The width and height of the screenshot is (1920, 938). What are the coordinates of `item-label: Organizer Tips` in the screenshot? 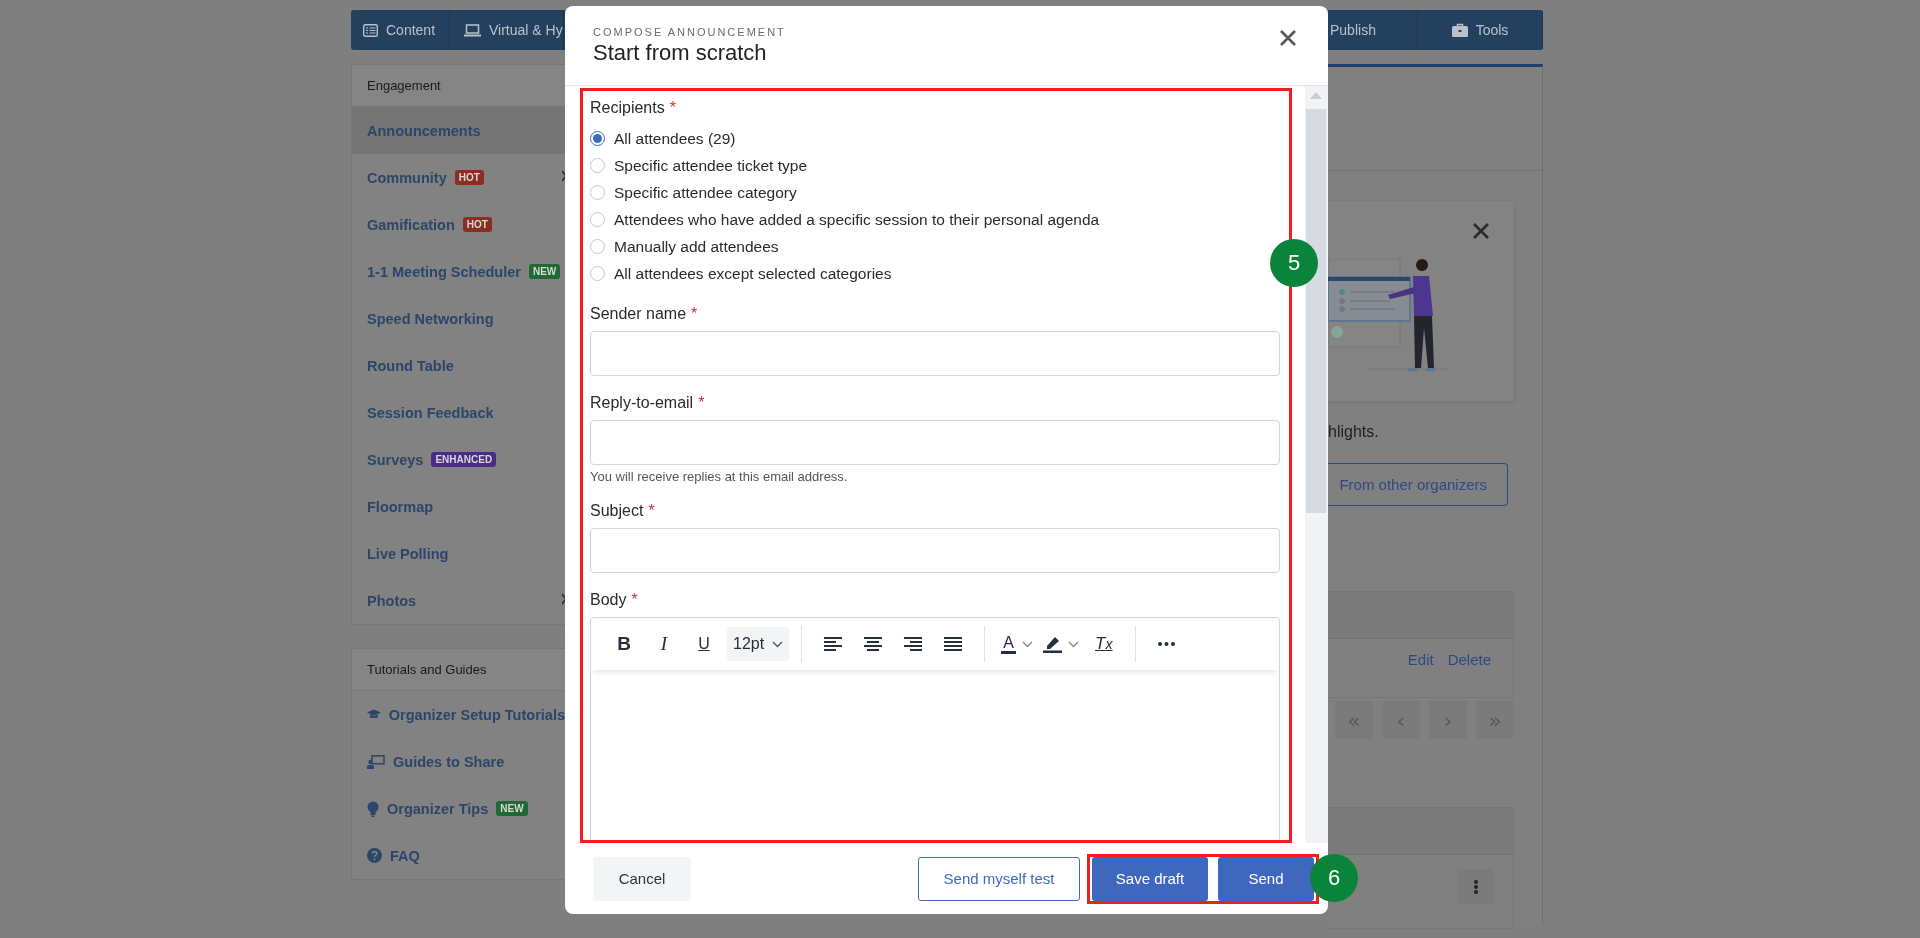 It's located at (438, 808).